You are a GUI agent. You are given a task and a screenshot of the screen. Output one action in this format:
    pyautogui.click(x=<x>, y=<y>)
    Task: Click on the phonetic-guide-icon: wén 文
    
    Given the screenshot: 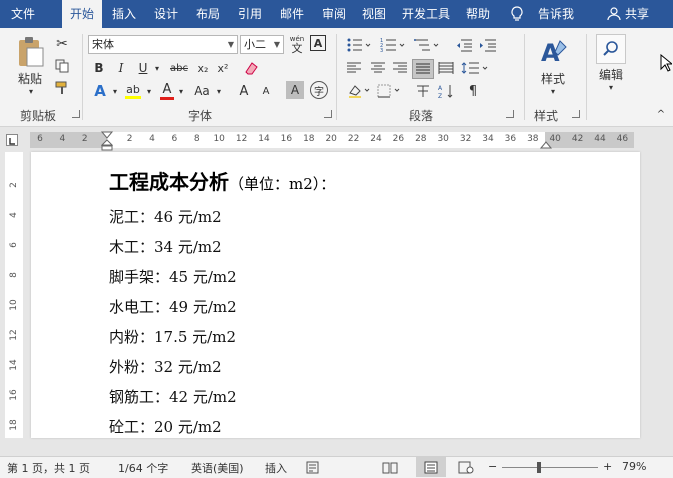 What is the action you would take?
    pyautogui.click(x=297, y=44)
    